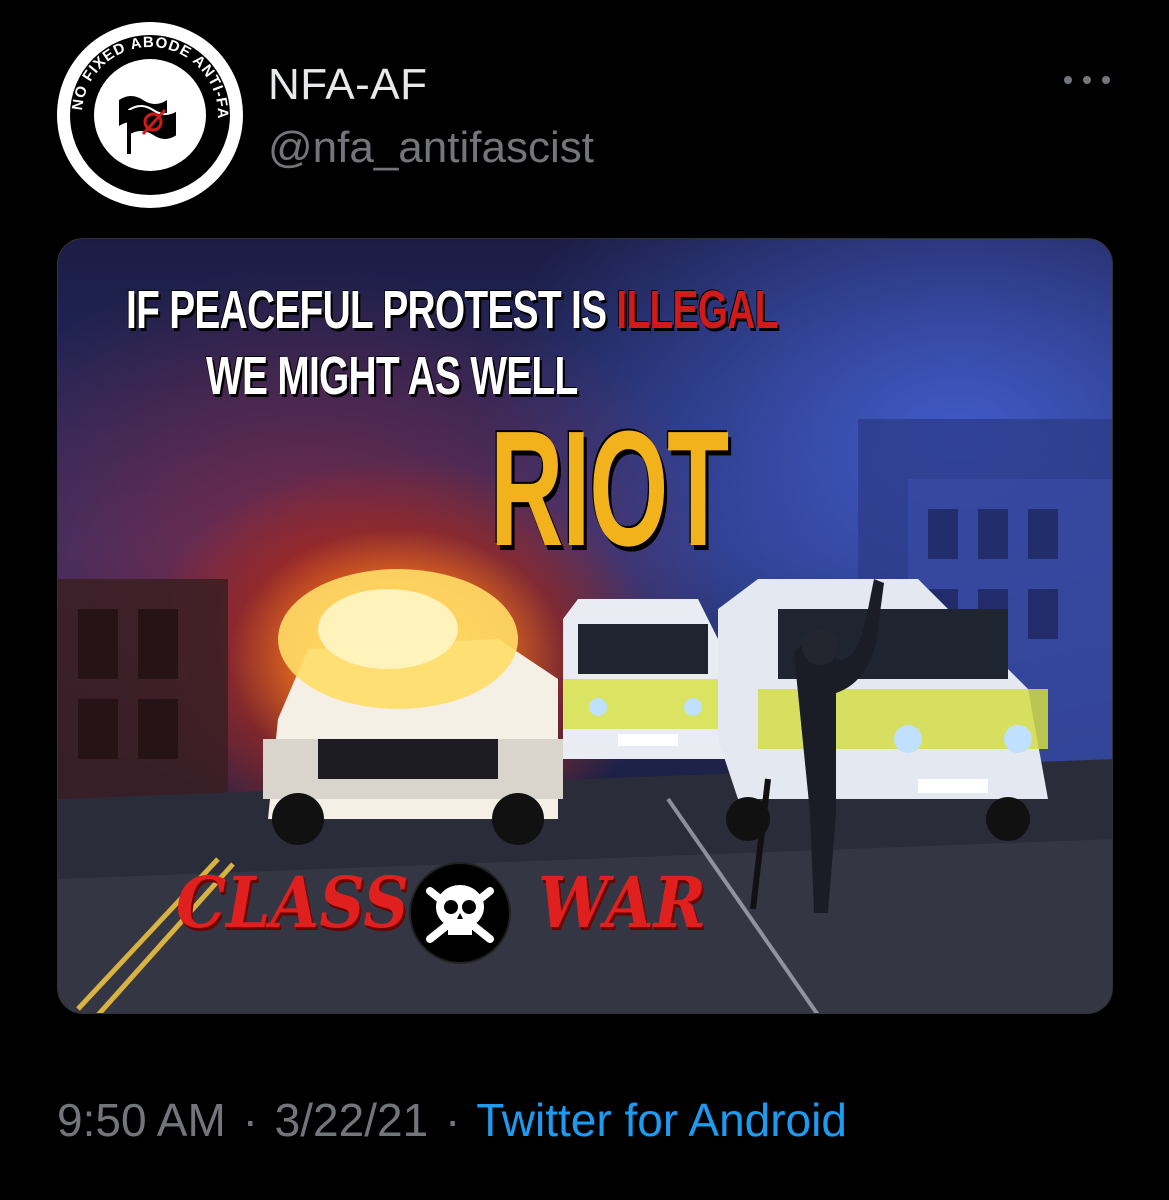 Image resolution: width=1169 pixels, height=1200 pixels. Describe the element at coordinates (661, 1120) in the screenshot. I see `tweet-source-link: Twitter for Android` at that location.